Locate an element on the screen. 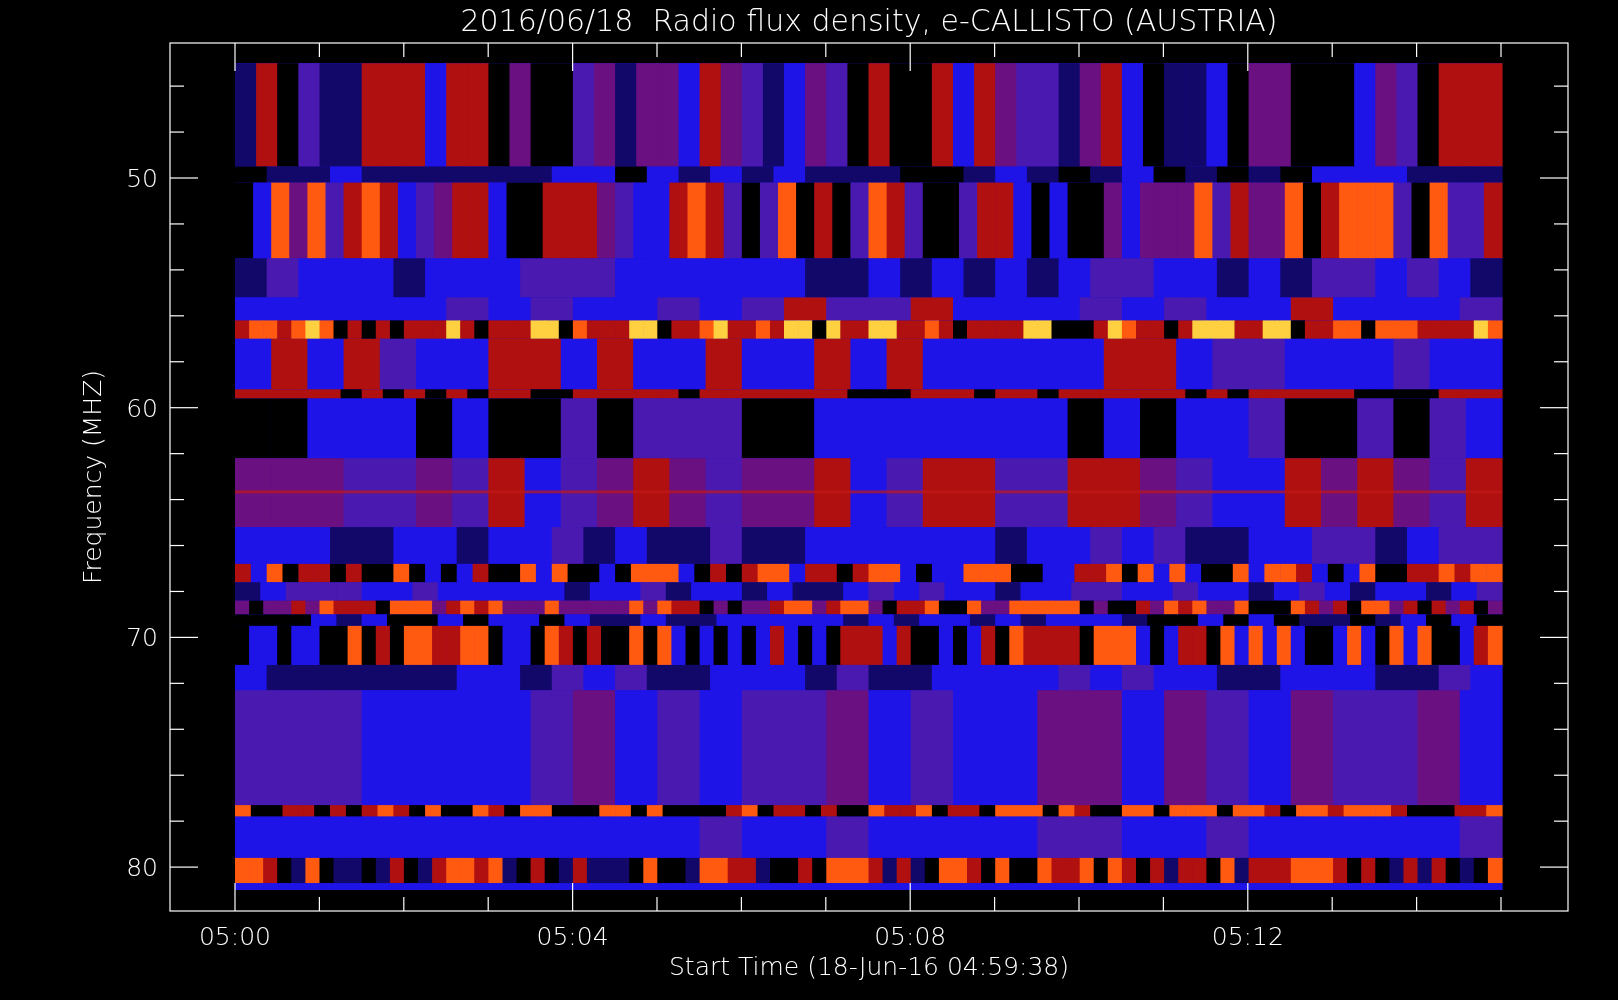  y-tick-label: 60 is located at coordinates (142, 408).